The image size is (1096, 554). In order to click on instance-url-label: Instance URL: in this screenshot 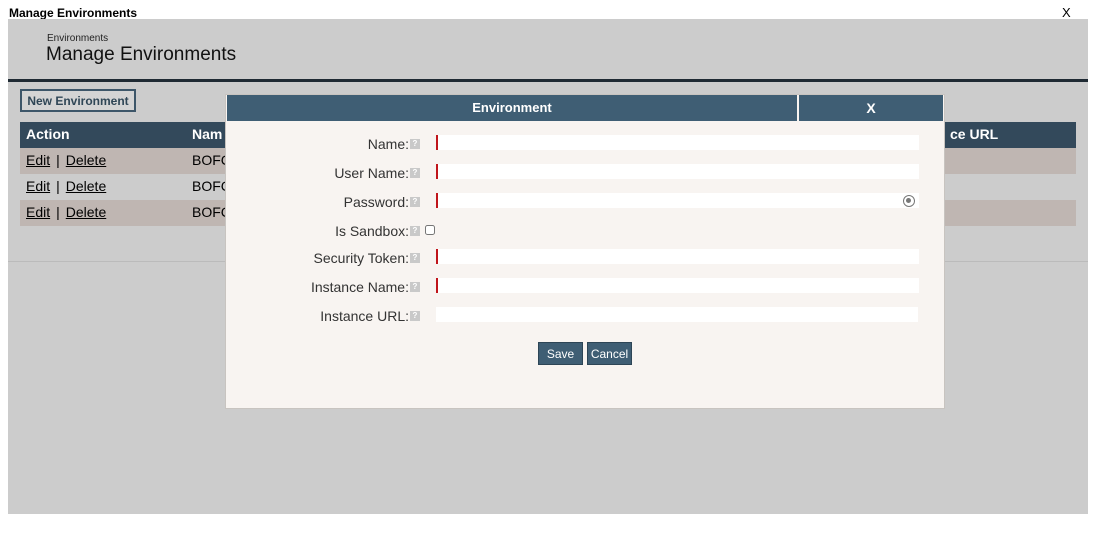, I will do `click(364, 316)`.